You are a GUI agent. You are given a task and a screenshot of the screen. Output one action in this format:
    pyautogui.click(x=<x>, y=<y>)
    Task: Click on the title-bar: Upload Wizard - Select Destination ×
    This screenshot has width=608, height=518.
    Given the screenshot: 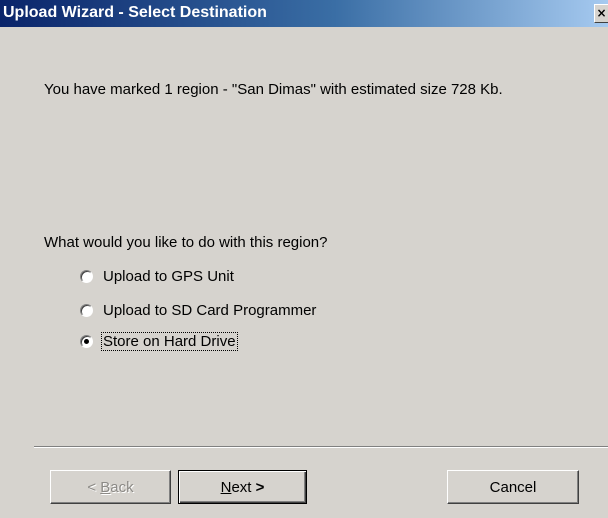 What is the action you would take?
    pyautogui.click(x=304, y=13)
    